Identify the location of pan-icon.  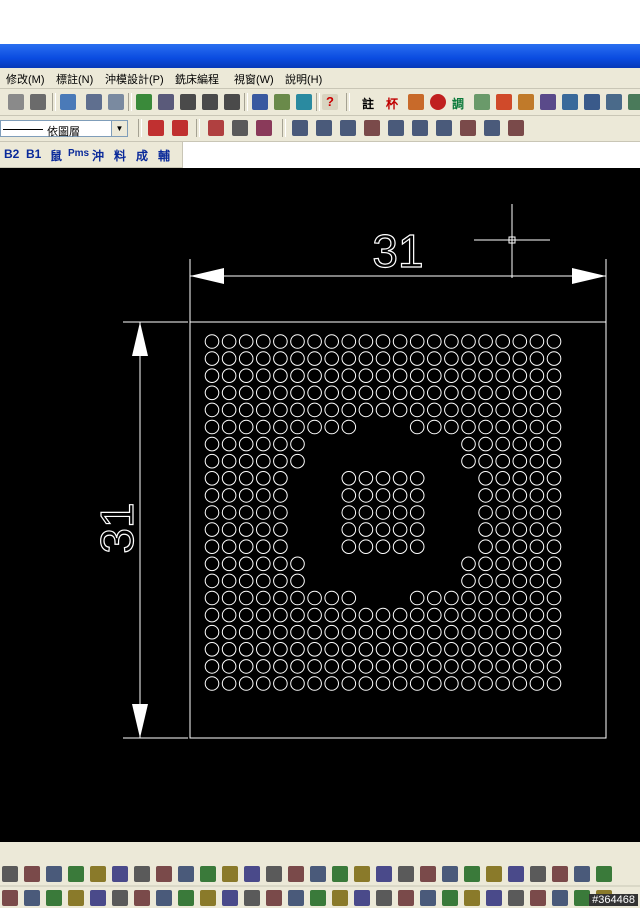
(166, 102).